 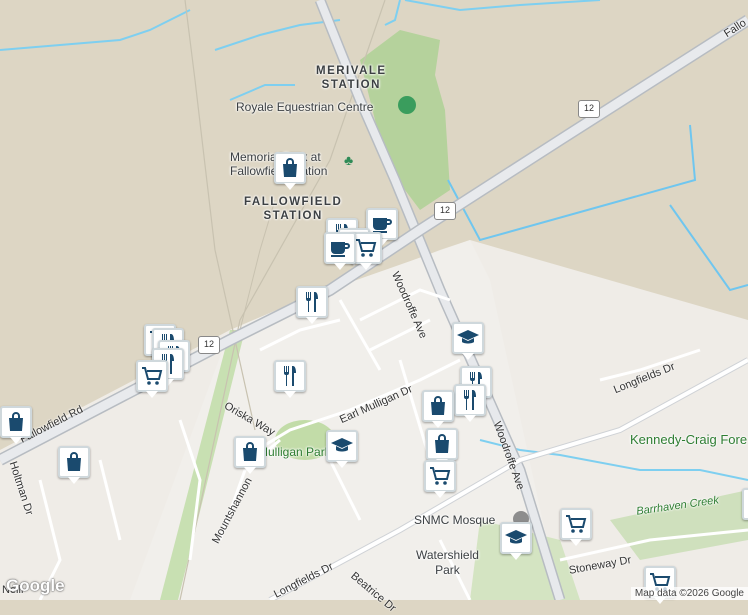 What do you see at coordinates (351, 78) in the screenshot?
I see `merivale-station-label: MERIVALE STATION` at bounding box center [351, 78].